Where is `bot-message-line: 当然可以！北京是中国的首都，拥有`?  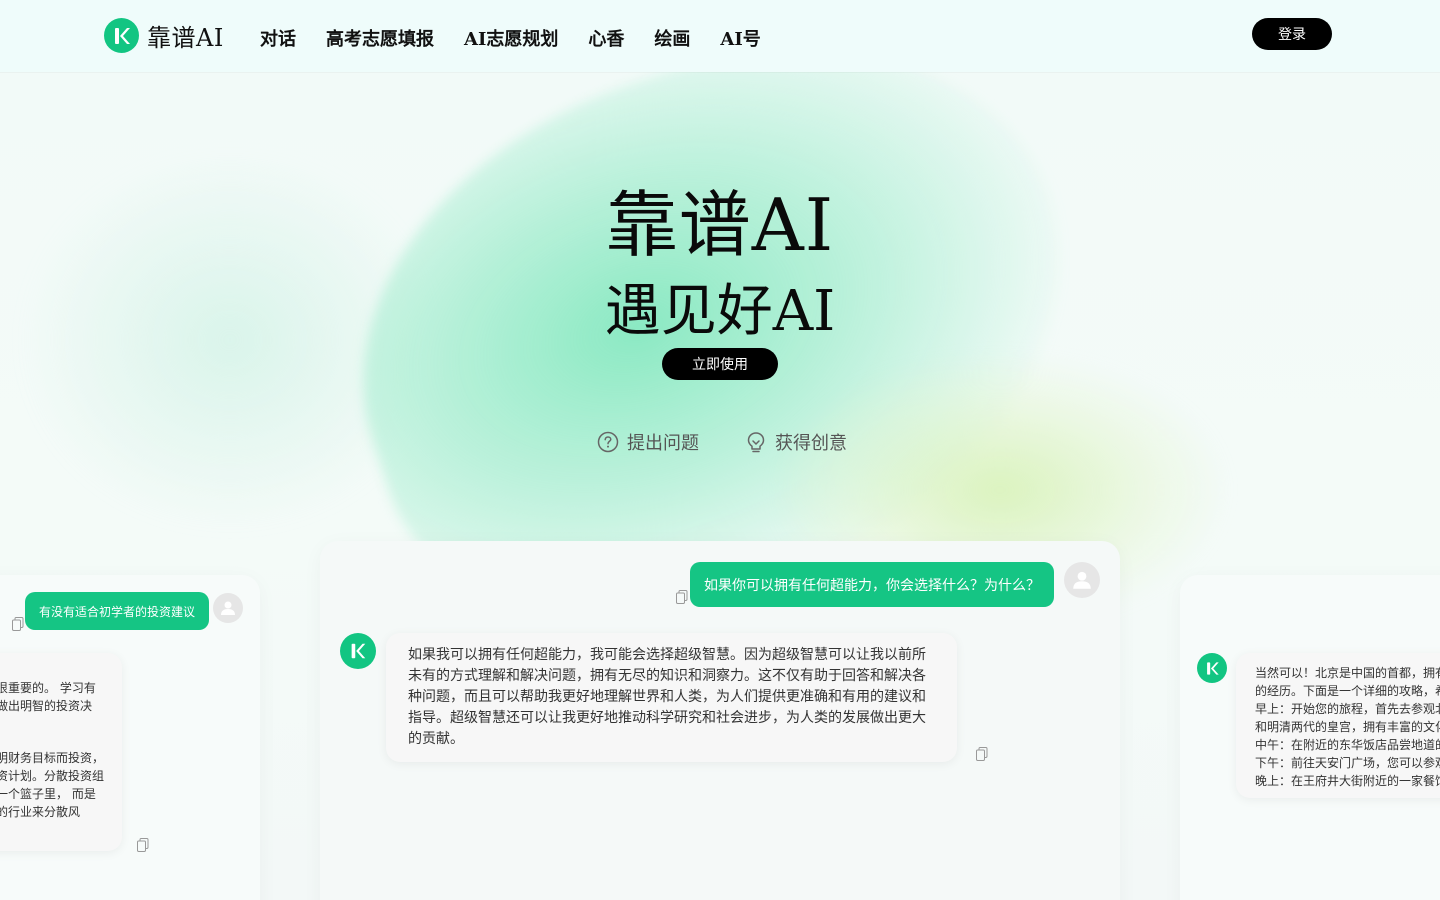
bot-message-line: 当然可以！北京是中国的首都，拥有 is located at coordinates (1347, 673).